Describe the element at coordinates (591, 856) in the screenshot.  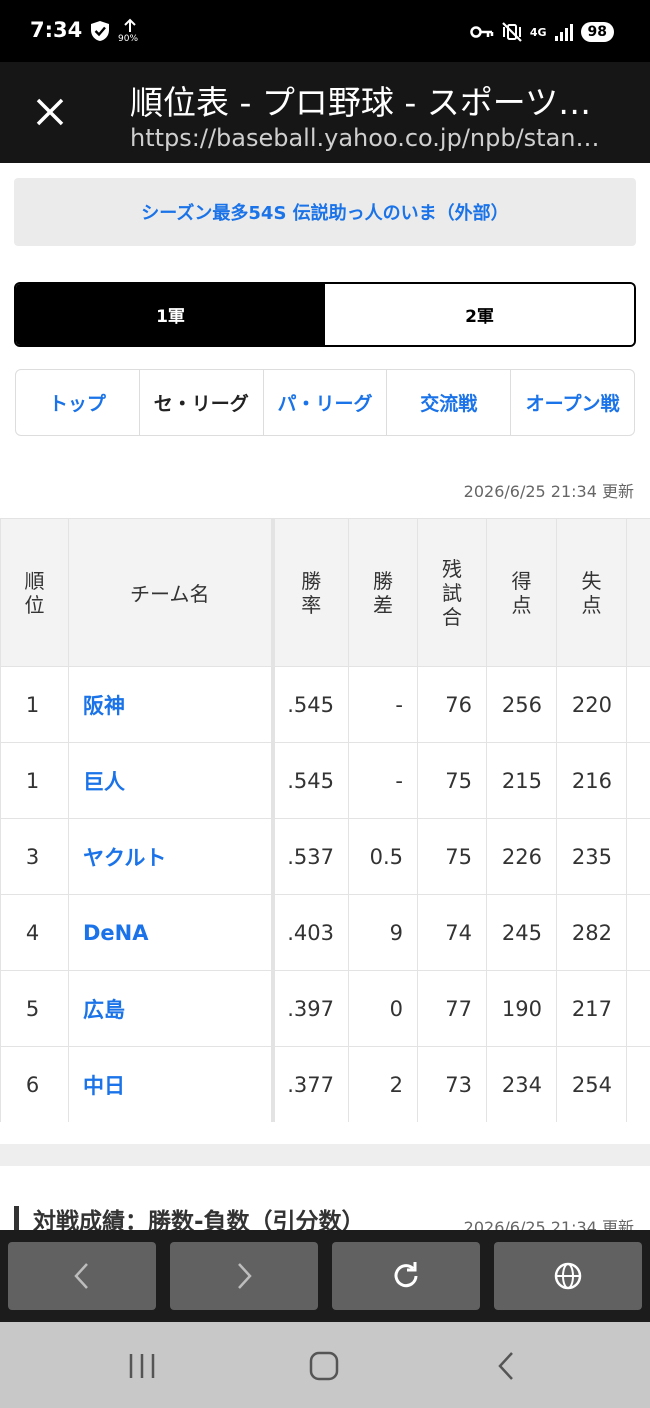
I see `cell-runs-allowed: 235` at that location.